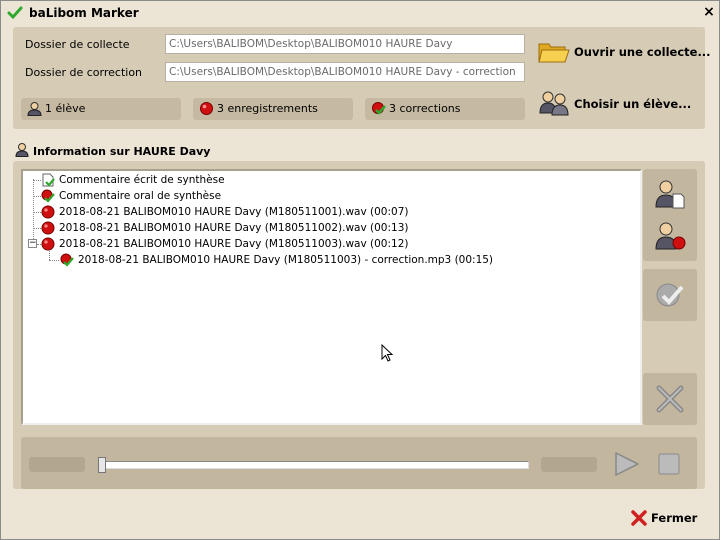 Image resolution: width=720 pixels, height=540 pixels. I want to click on close-x-icon, so click(639, 518).